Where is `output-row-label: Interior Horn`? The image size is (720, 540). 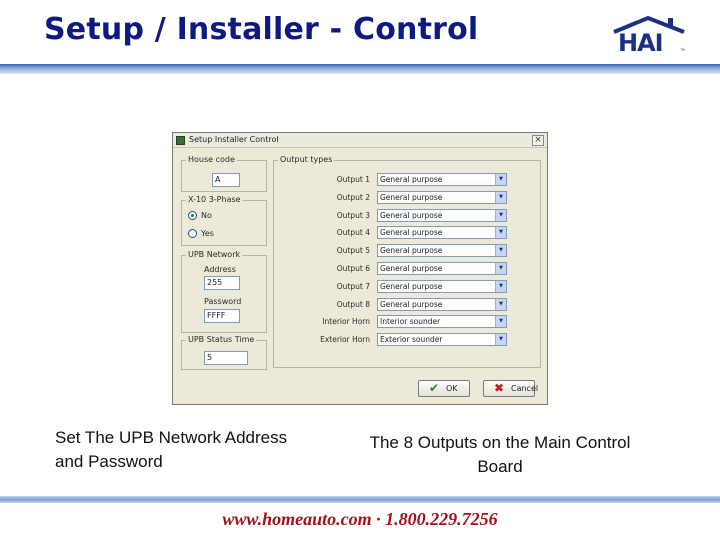
output-row-label: Interior Horn is located at coordinates (346, 321).